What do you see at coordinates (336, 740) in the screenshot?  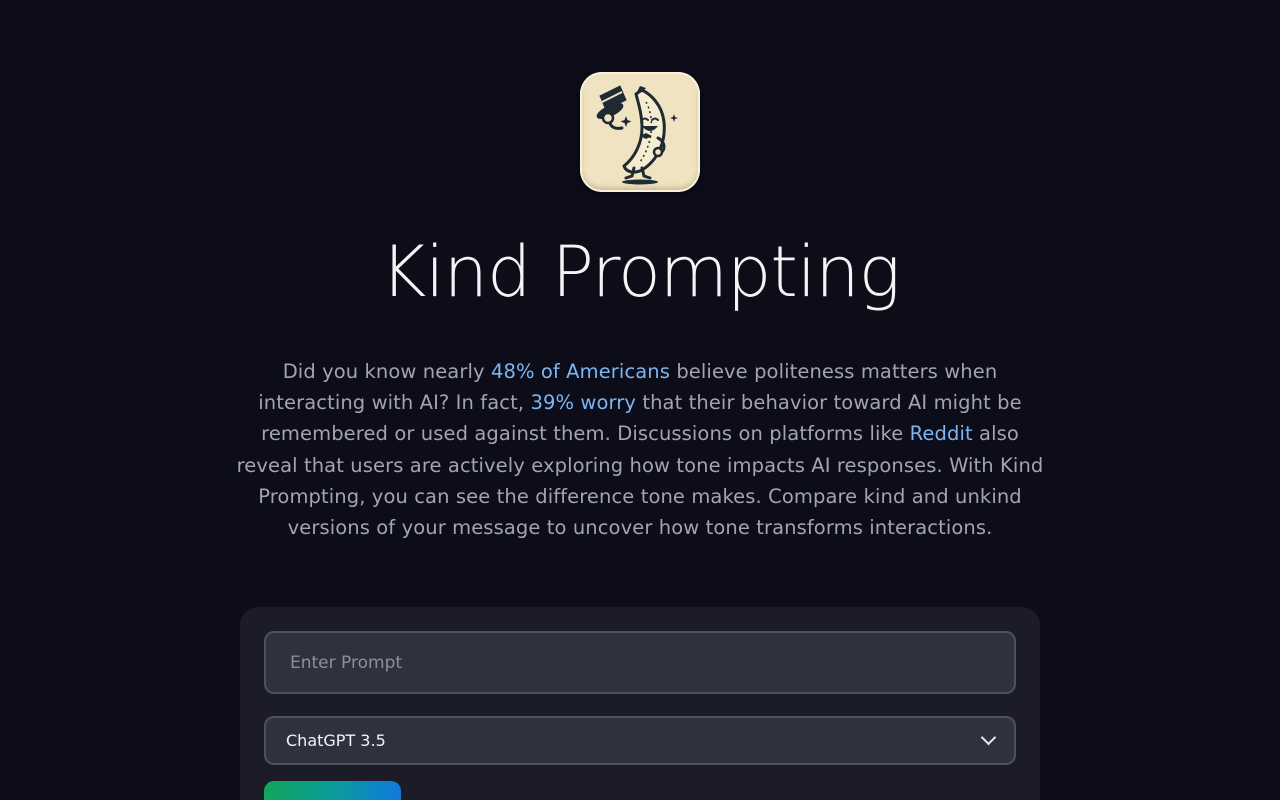 I see `model-select-value: ChatGPT 3.5` at bounding box center [336, 740].